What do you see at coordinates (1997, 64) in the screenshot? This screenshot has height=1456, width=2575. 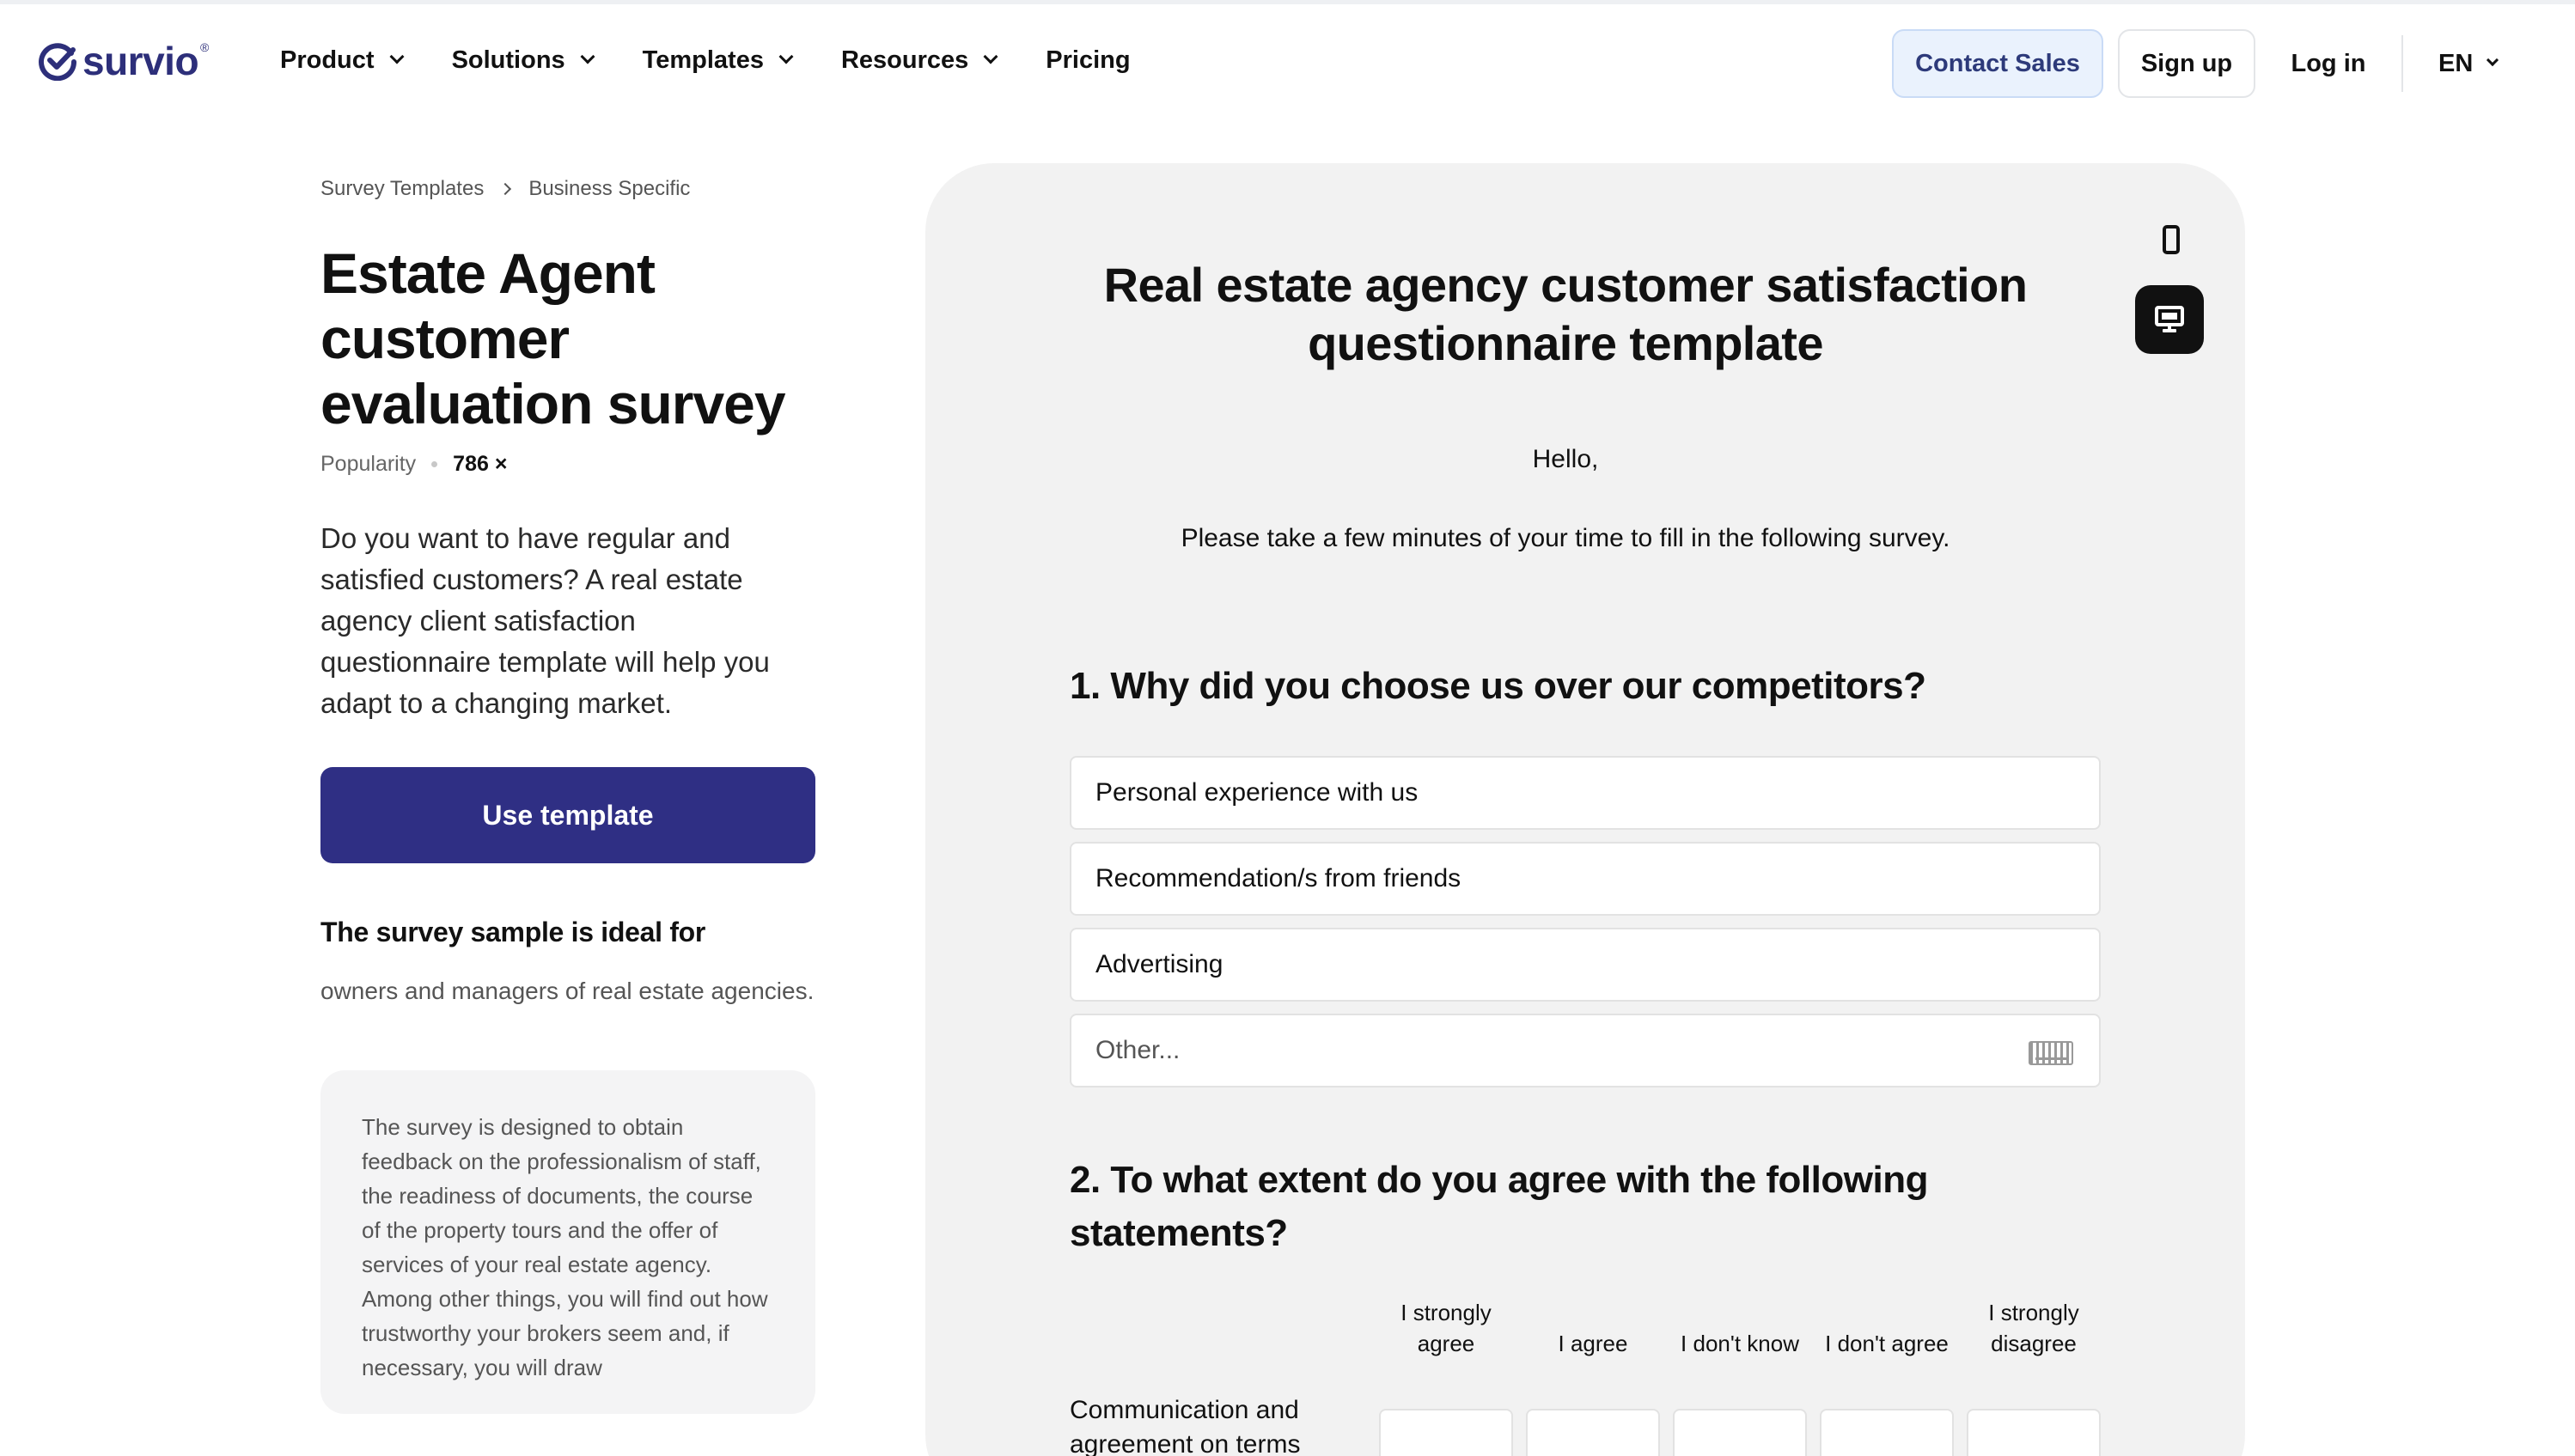 I see `contact-sales-button: Contact Sales` at bounding box center [1997, 64].